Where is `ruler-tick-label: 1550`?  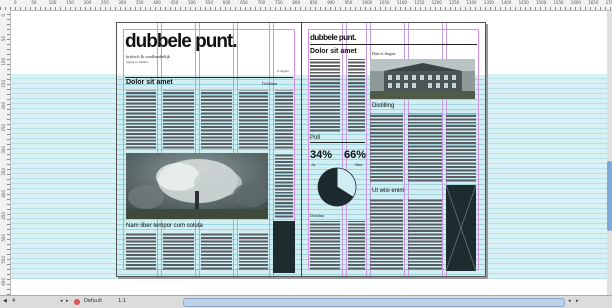 ruler-tick-label: 1550 is located at coordinates (558, 2).